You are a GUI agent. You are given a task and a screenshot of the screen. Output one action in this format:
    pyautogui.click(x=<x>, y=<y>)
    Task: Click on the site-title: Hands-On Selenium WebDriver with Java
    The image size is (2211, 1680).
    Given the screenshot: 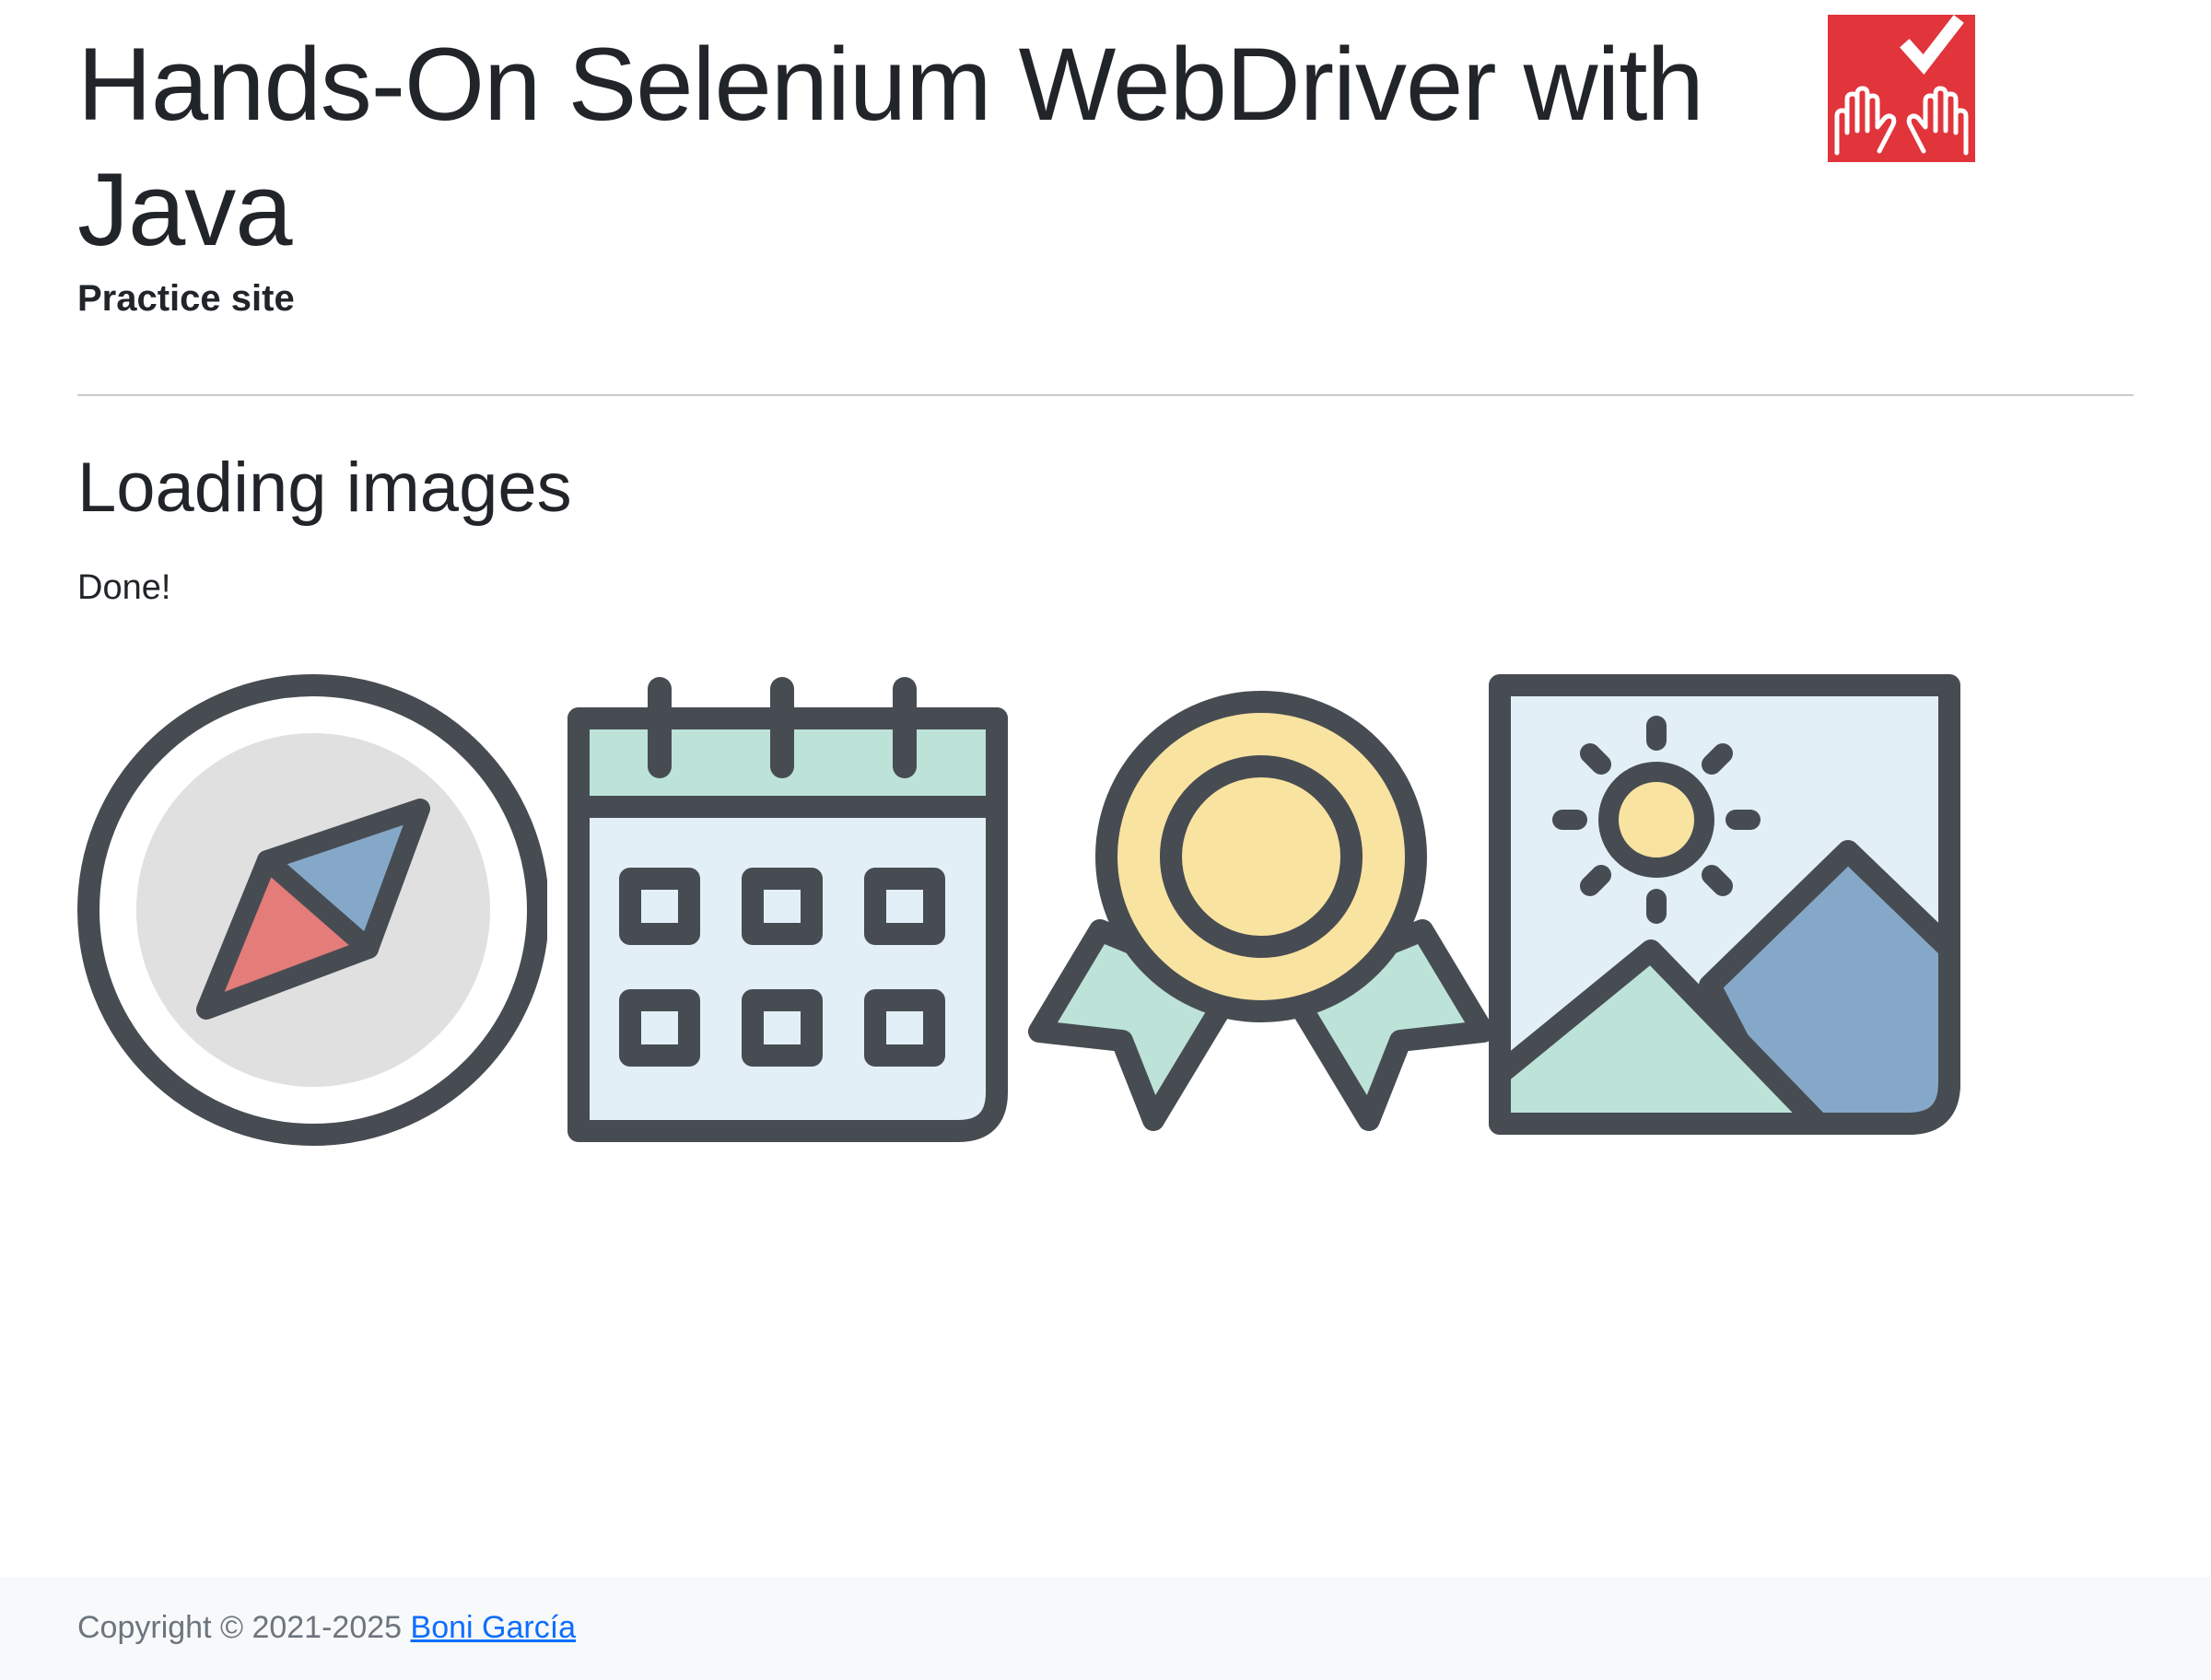 What is the action you would take?
    pyautogui.click(x=890, y=147)
    